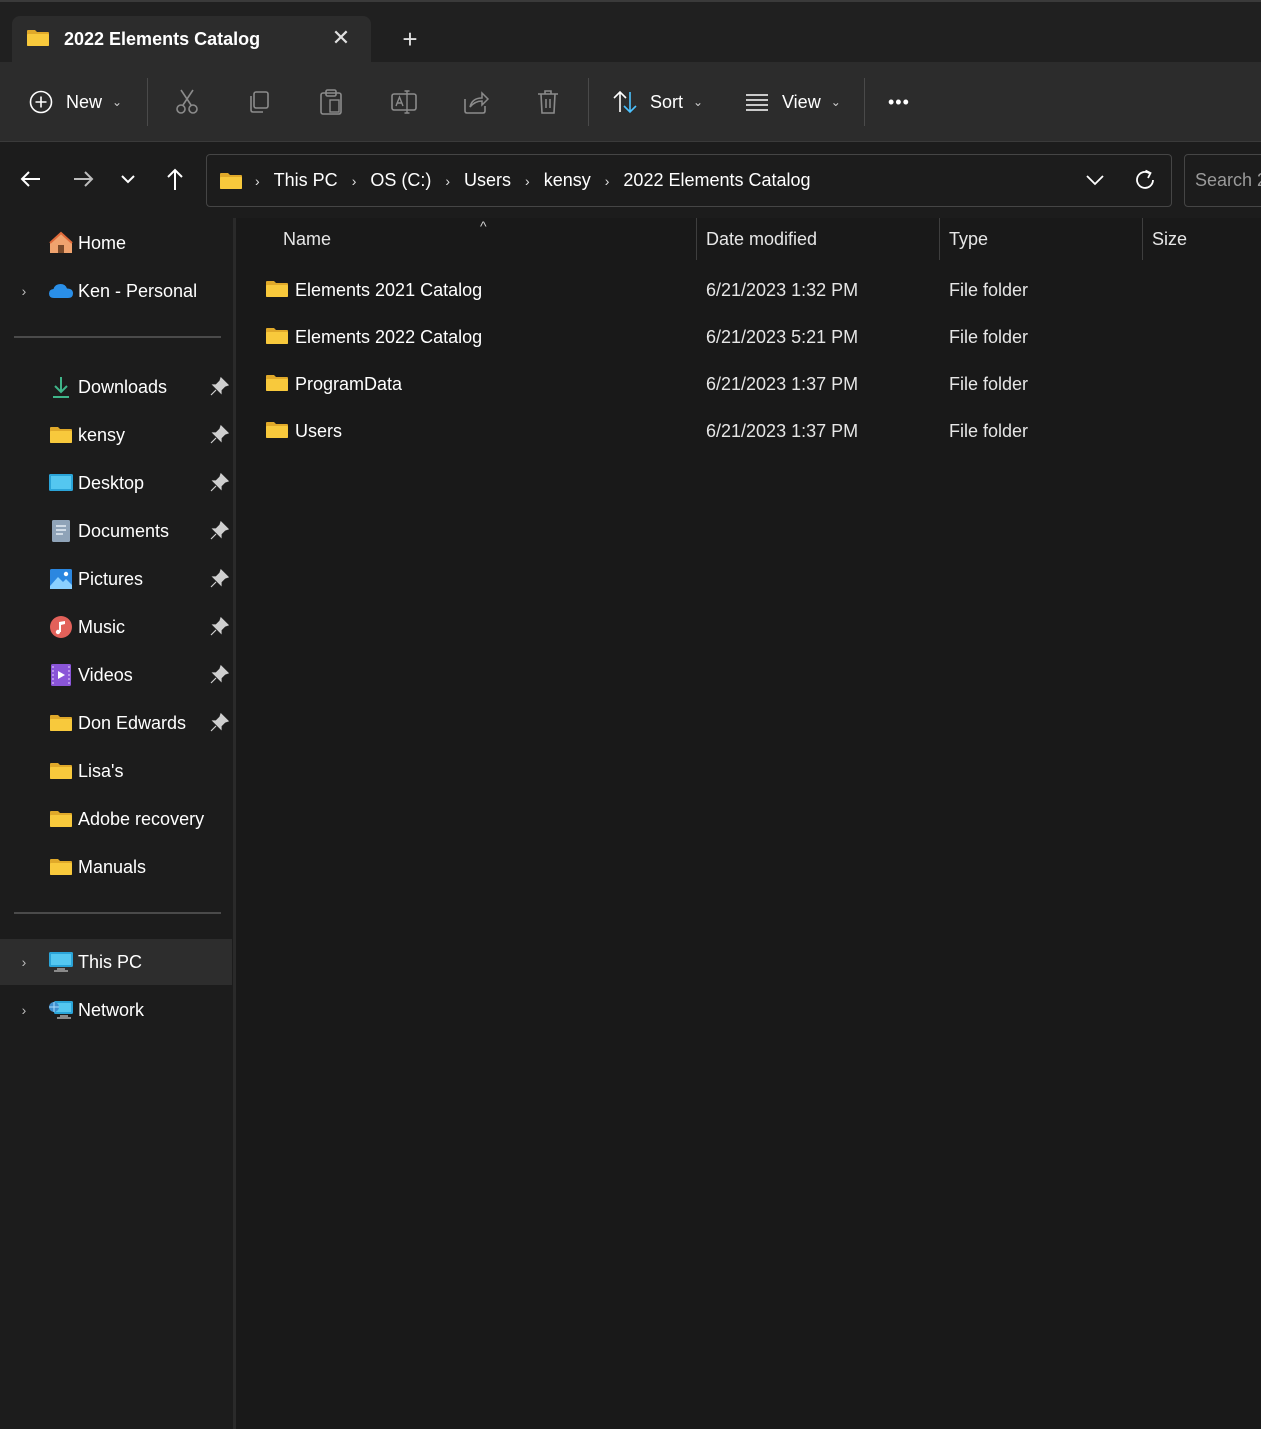 This screenshot has height=1429, width=1261. Describe the element at coordinates (31, 179) in the screenshot. I see `back-arrow-icon` at that location.